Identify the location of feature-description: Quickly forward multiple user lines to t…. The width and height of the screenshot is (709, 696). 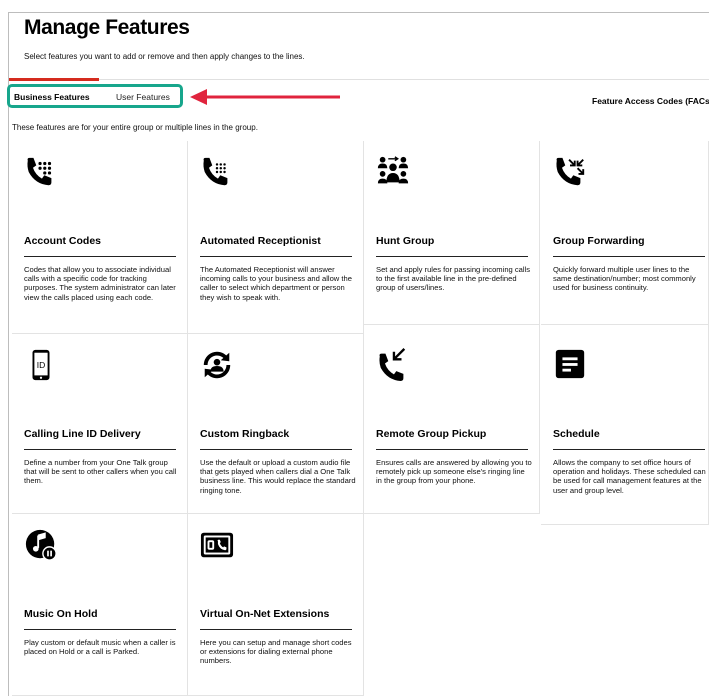
(624, 279).